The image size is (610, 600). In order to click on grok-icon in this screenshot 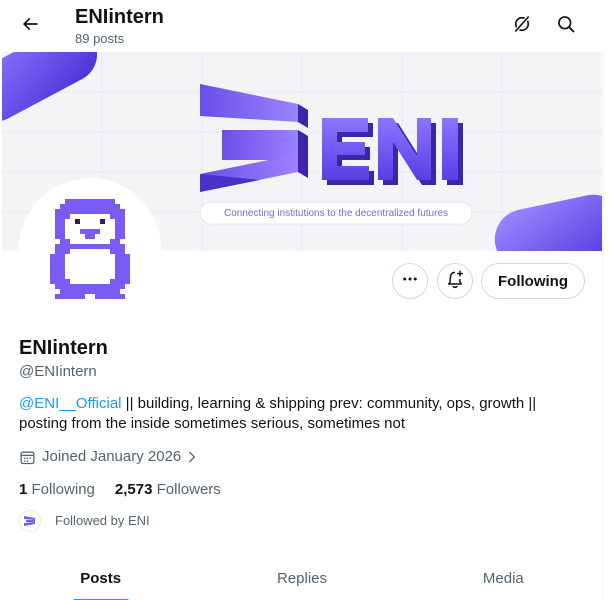, I will do `click(522, 26)`.